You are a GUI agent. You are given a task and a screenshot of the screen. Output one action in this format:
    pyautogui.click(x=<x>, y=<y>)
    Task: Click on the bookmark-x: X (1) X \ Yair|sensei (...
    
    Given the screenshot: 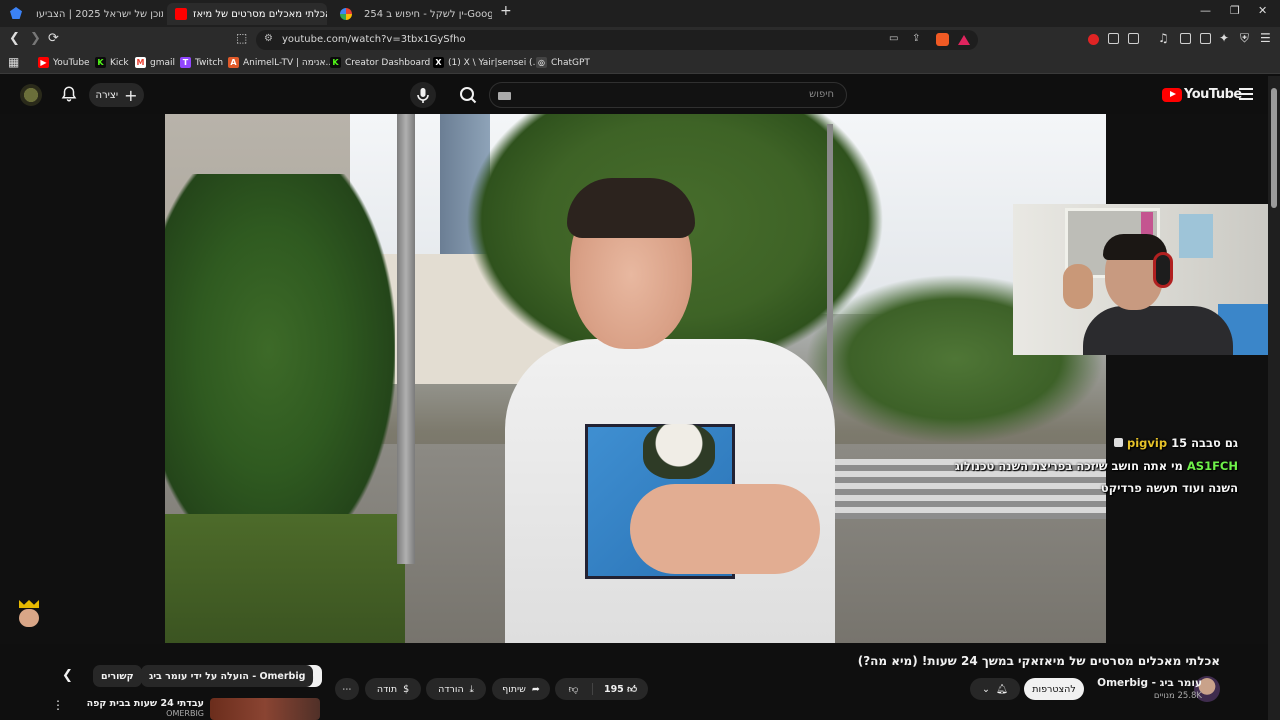 What is the action you would take?
    pyautogui.click(x=487, y=62)
    